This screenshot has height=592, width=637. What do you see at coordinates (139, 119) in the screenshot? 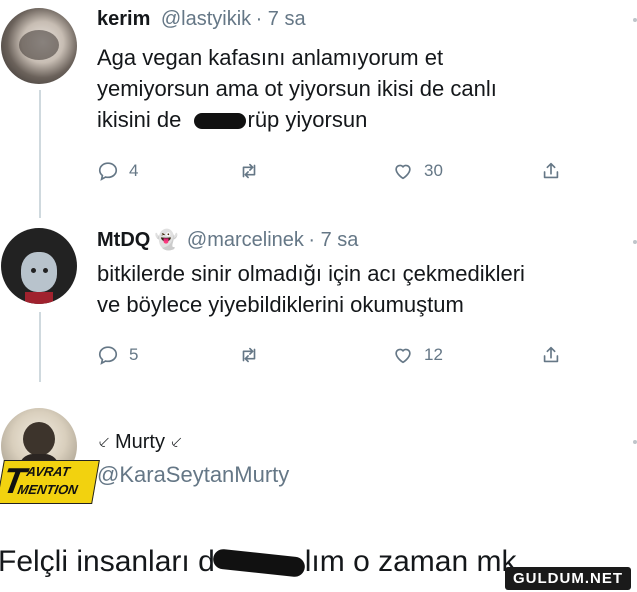
I see `tweet-line-part: ikisini de` at bounding box center [139, 119].